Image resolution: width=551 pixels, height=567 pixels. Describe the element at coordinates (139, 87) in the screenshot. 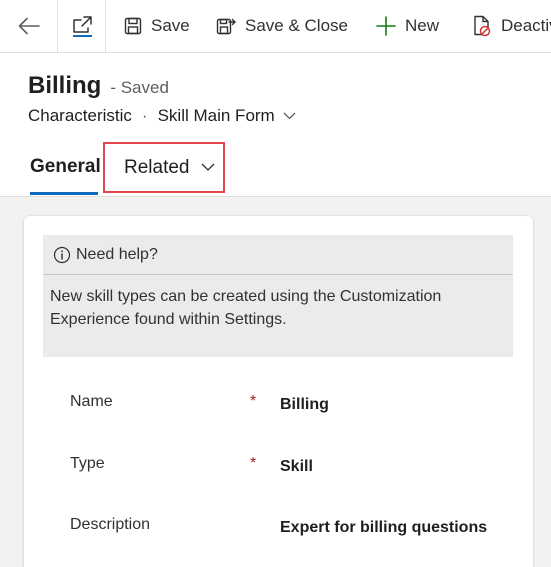

I see `save-status: - Saved` at that location.